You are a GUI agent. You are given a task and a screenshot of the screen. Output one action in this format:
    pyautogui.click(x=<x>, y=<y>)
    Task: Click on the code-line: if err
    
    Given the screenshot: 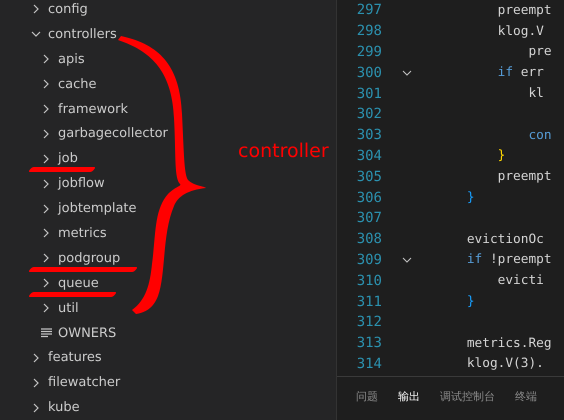 What is the action you would take?
    pyautogui.click(x=520, y=72)
    